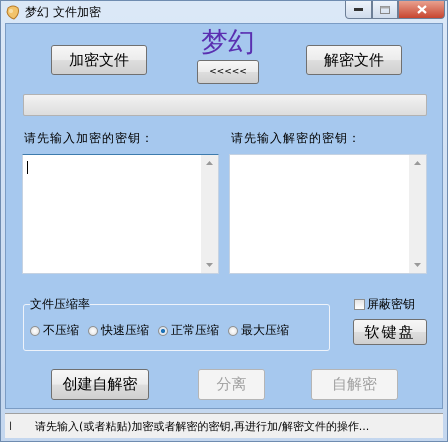  I want to click on radio-label: 快速压缩, so click(125, 330).